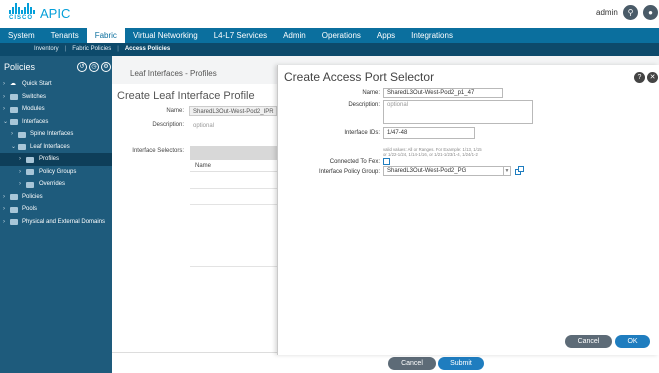  Describe the element at coordinates (37, 84) in the screenshot. I see `sidebar-item-label: Quick Start` at that location.